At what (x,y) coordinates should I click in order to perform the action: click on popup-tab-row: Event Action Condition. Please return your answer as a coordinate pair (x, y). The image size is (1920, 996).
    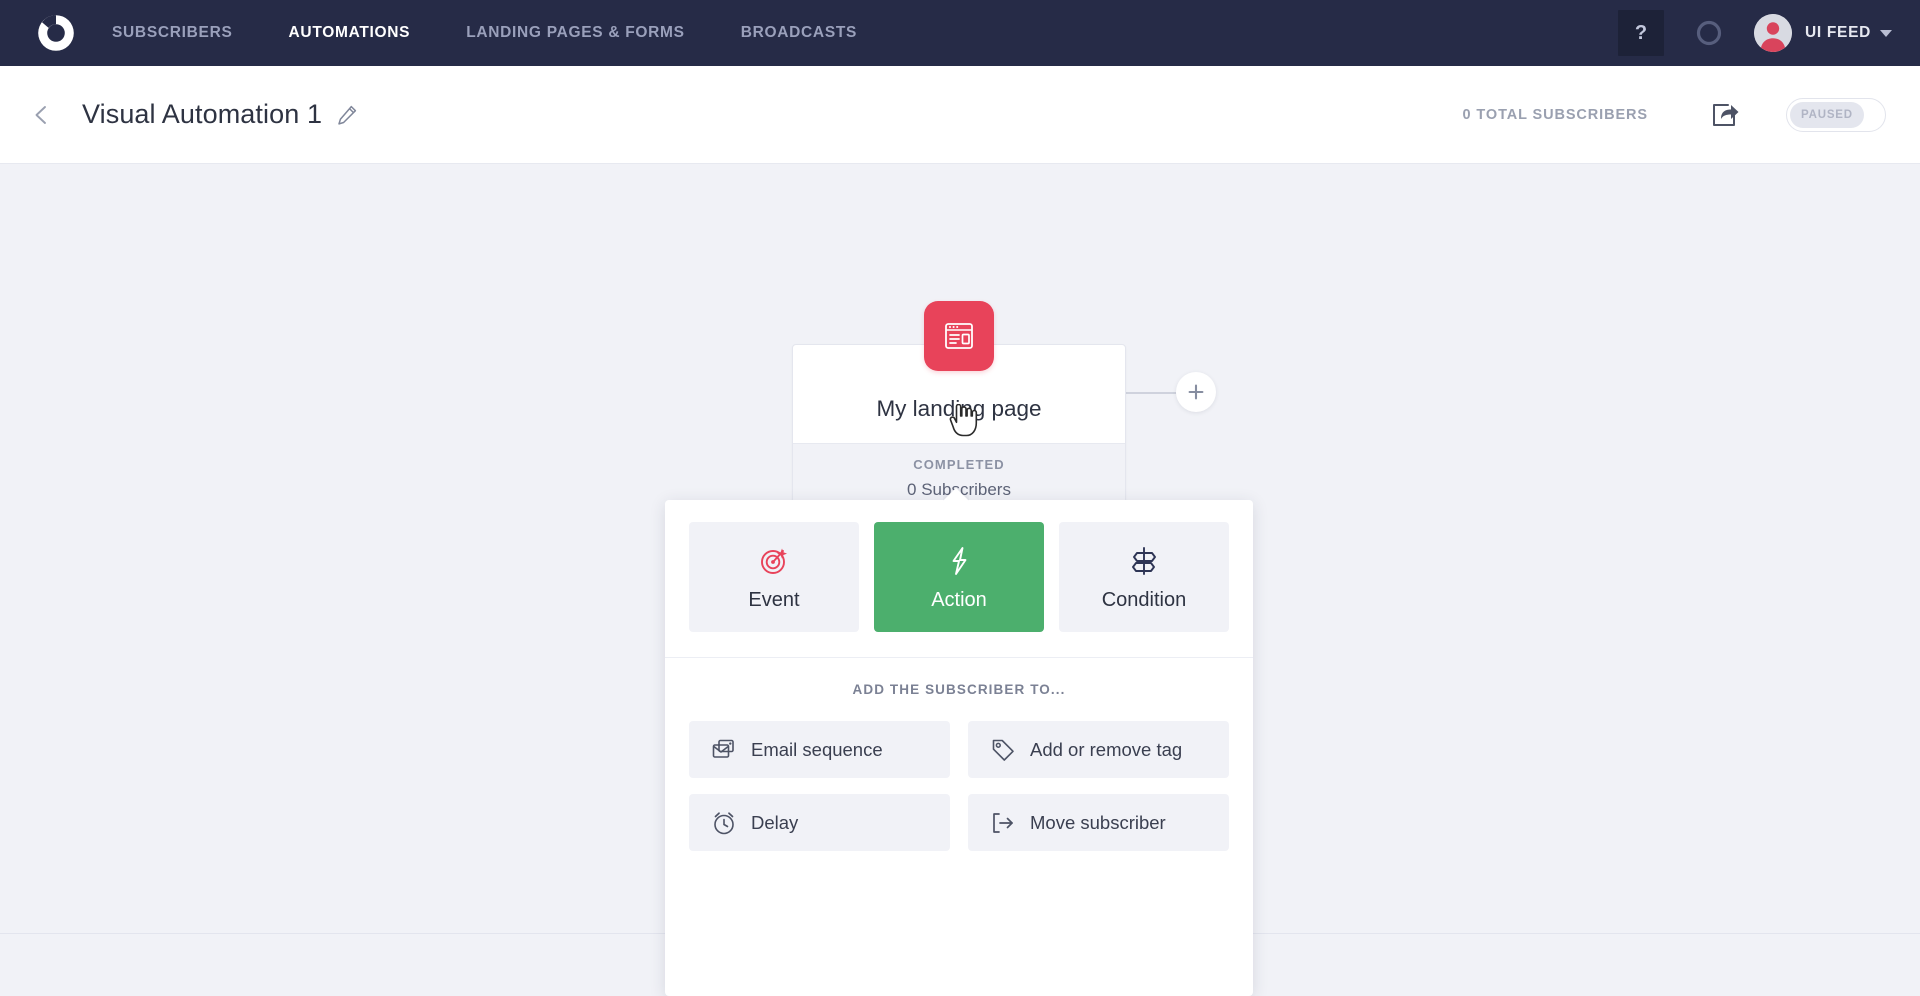
    Looking at the image, I should click on (959, 579).